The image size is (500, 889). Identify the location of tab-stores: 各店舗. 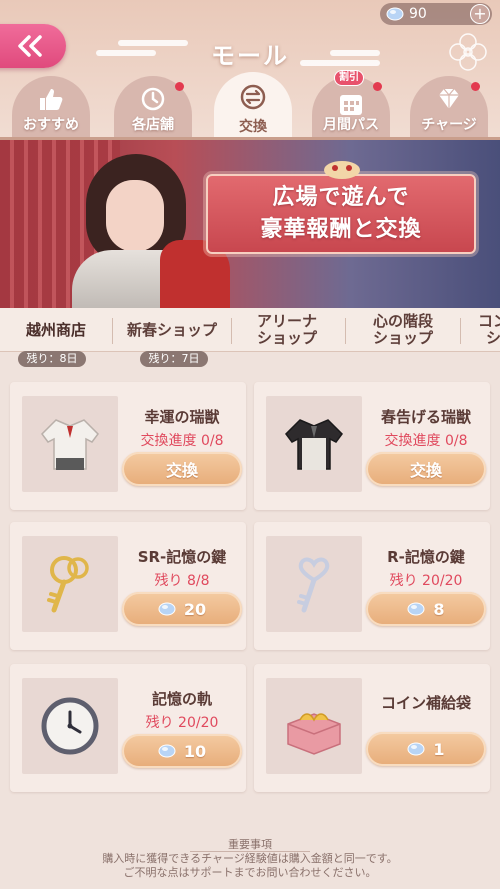
(153, 107).